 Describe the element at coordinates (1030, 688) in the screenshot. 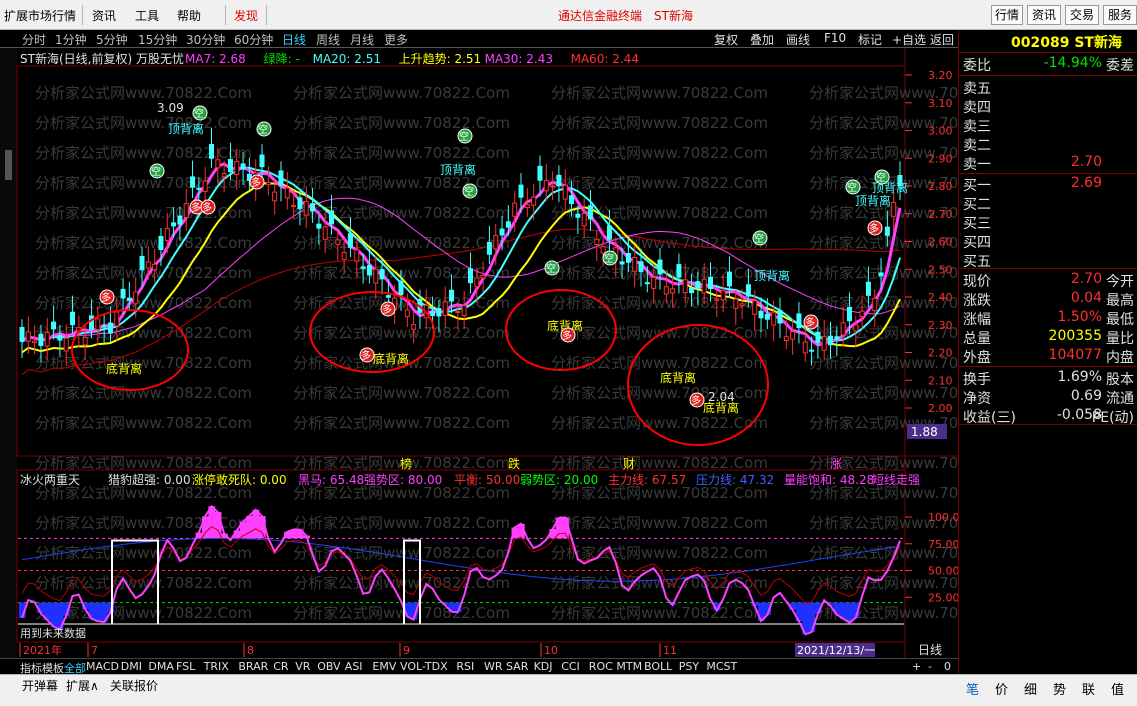

I see `quote-tab-2: 细` at that location.